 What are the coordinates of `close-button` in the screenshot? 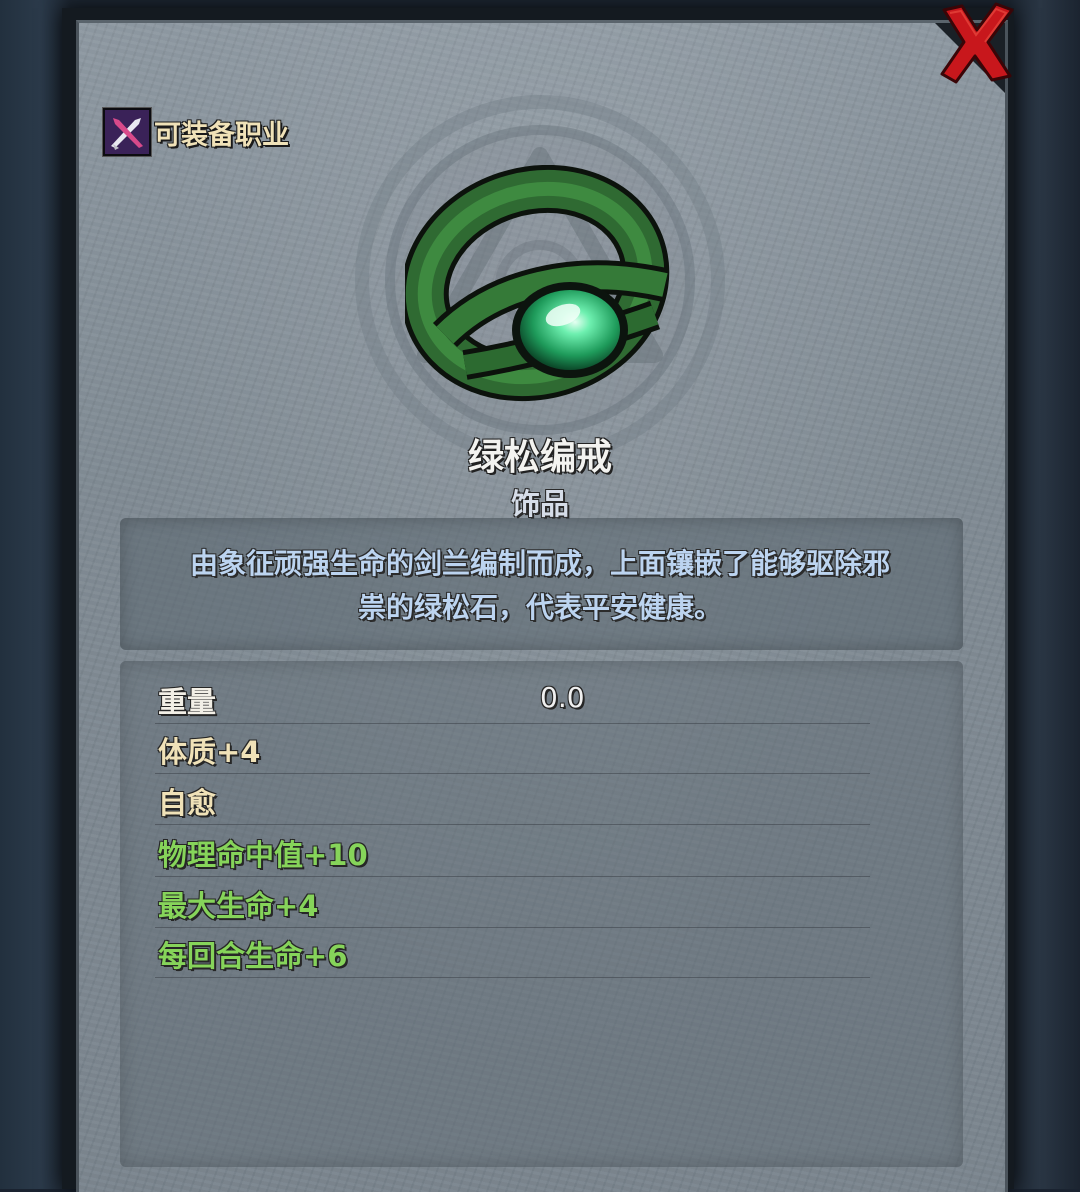 It's located at (975, 43).